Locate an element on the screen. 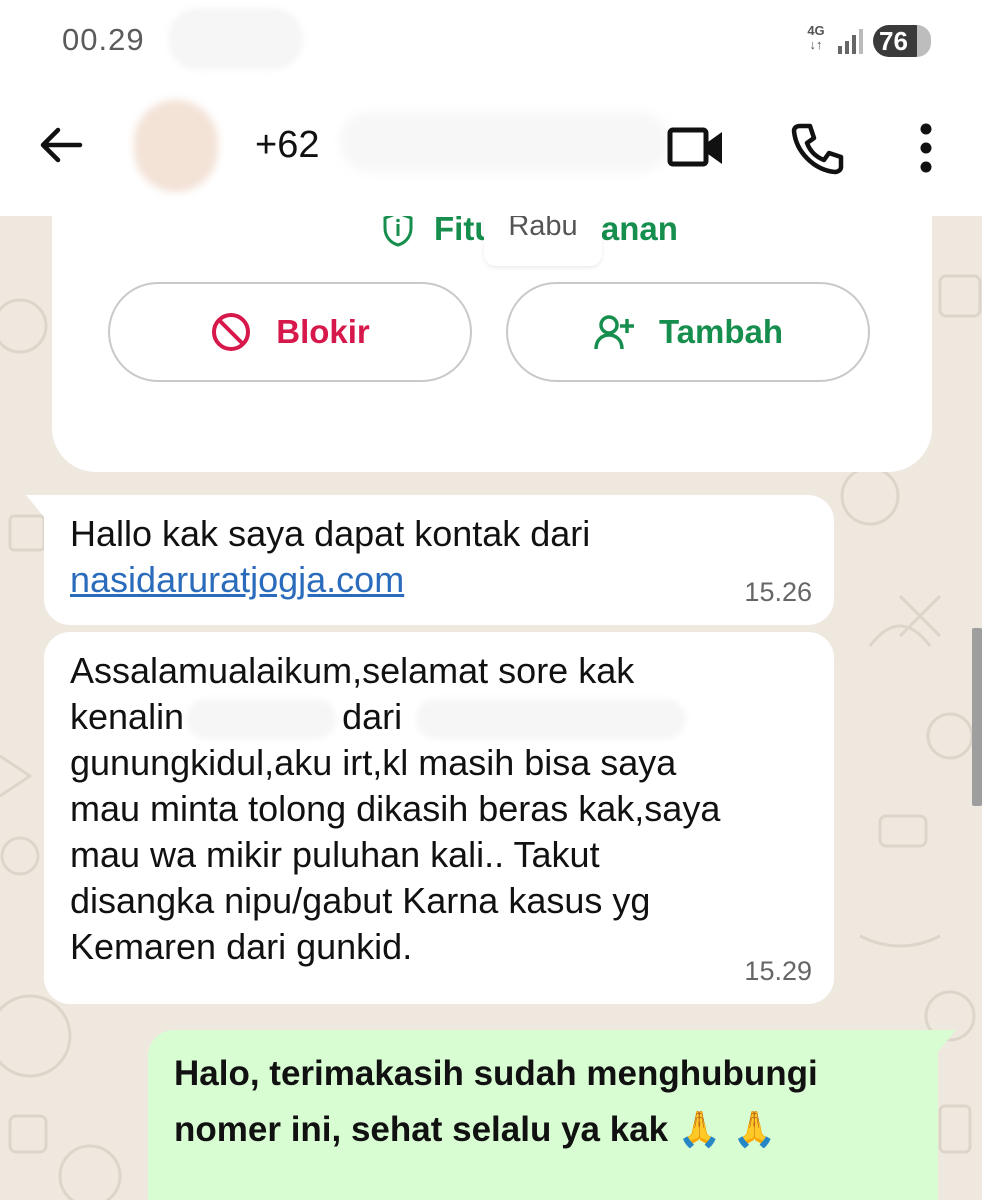  phone-icon is located at coordinates (818, 148).